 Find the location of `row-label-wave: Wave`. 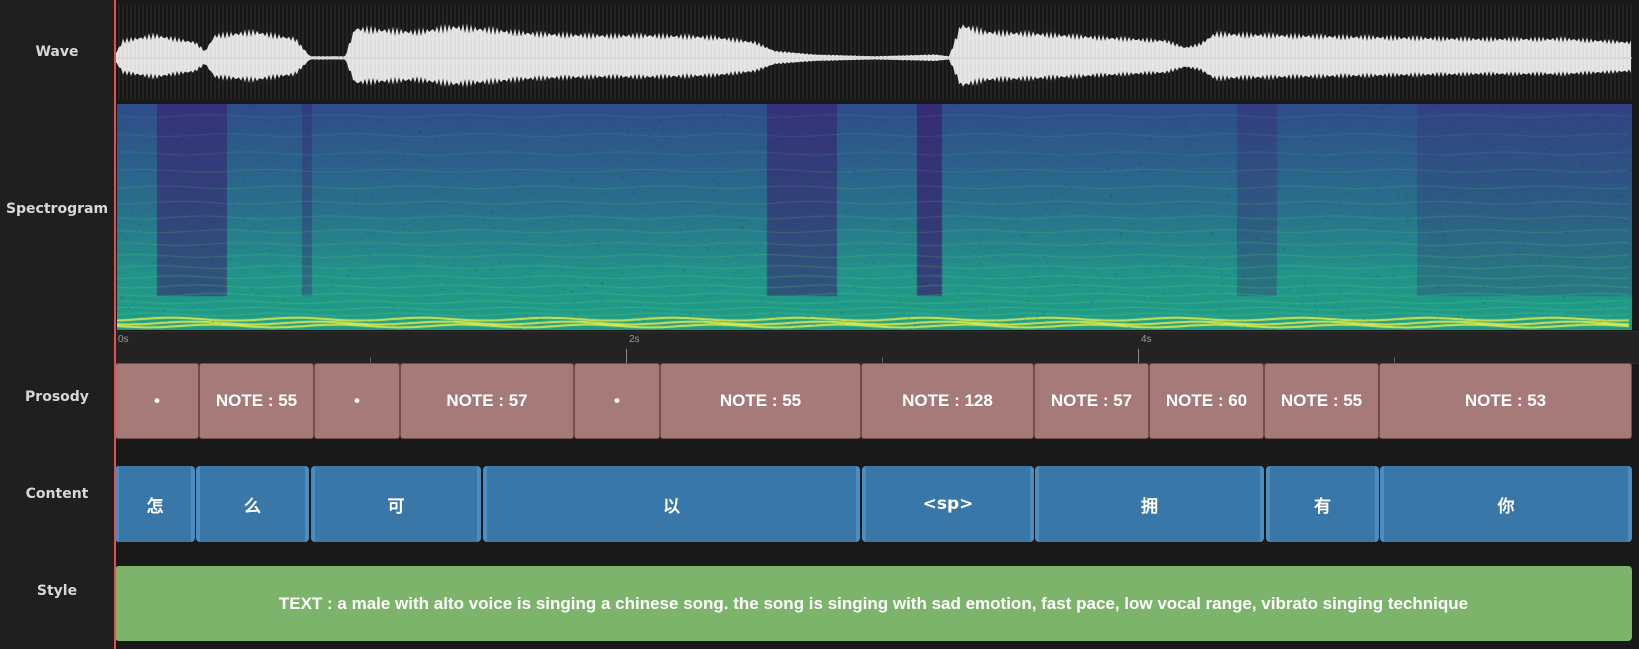

row-label-wave: Wave is located at coordinates (57, 52).